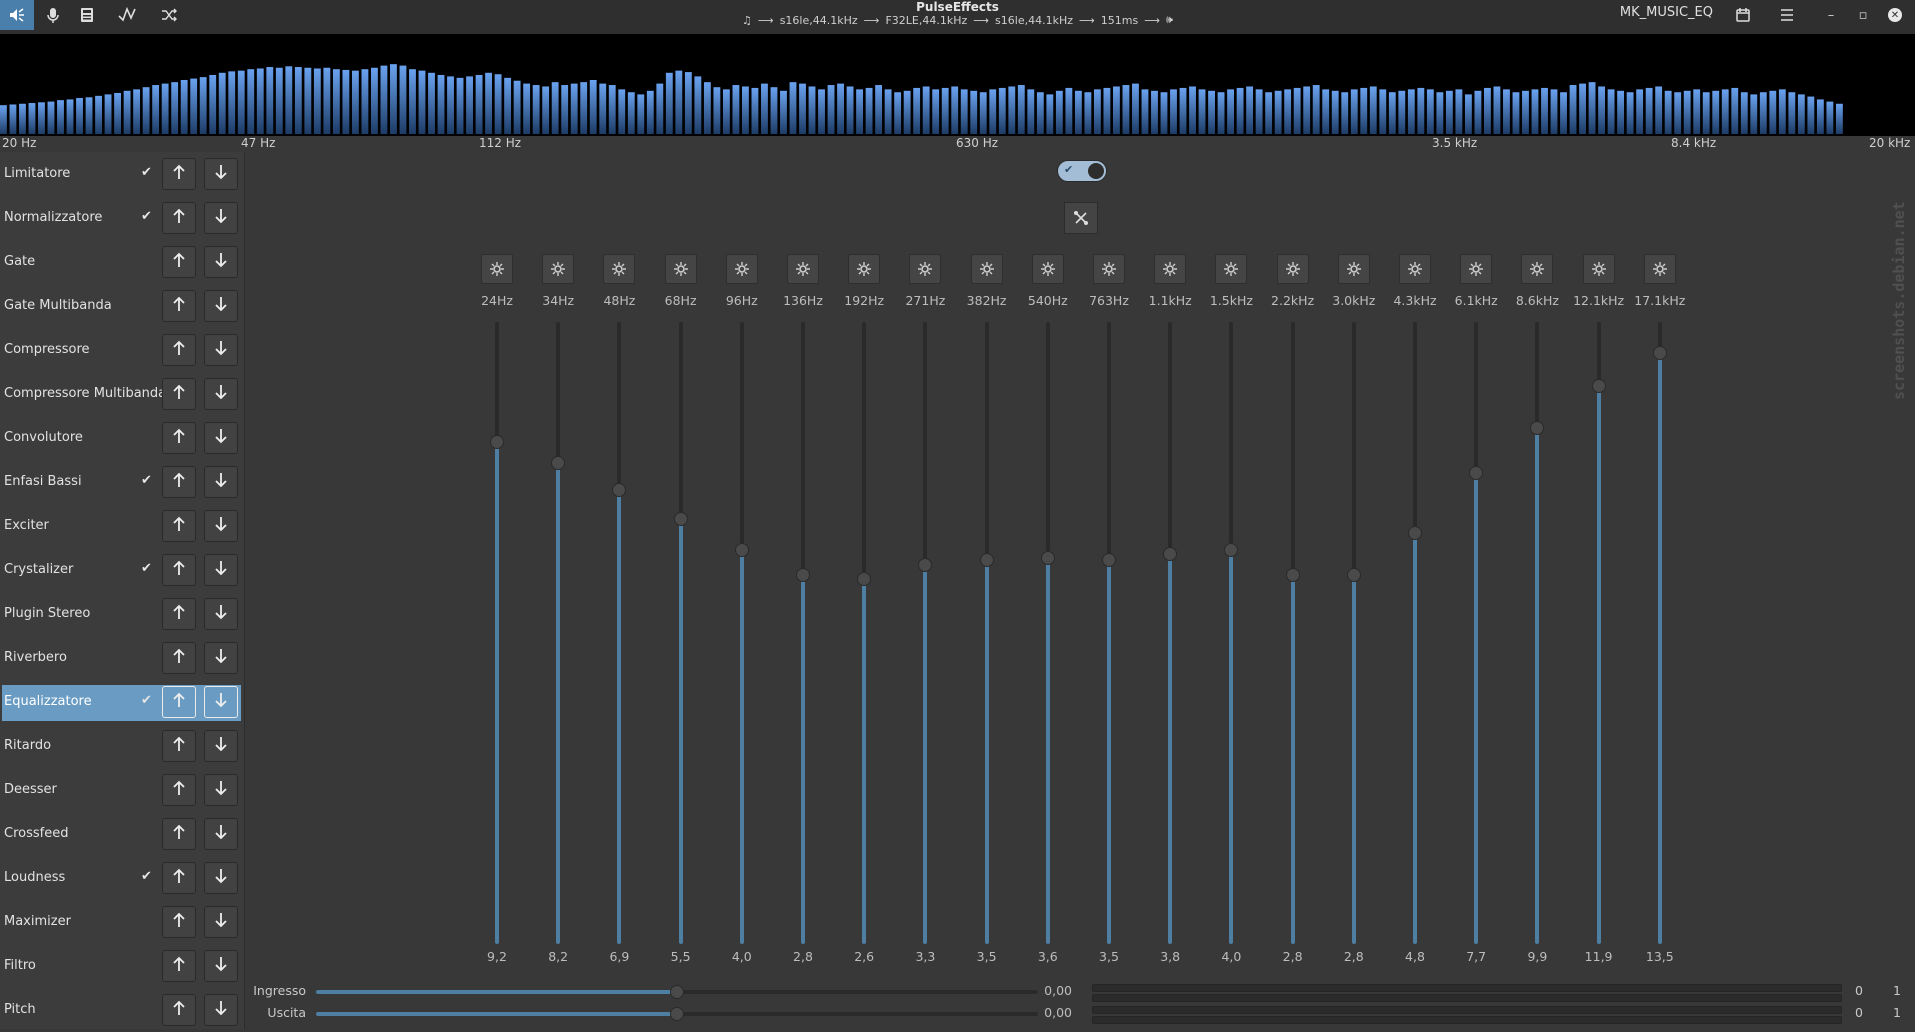 The image size is (1915, 1032). I want to click on plugin-row: Compressore Multibanda, so click(121, 394).